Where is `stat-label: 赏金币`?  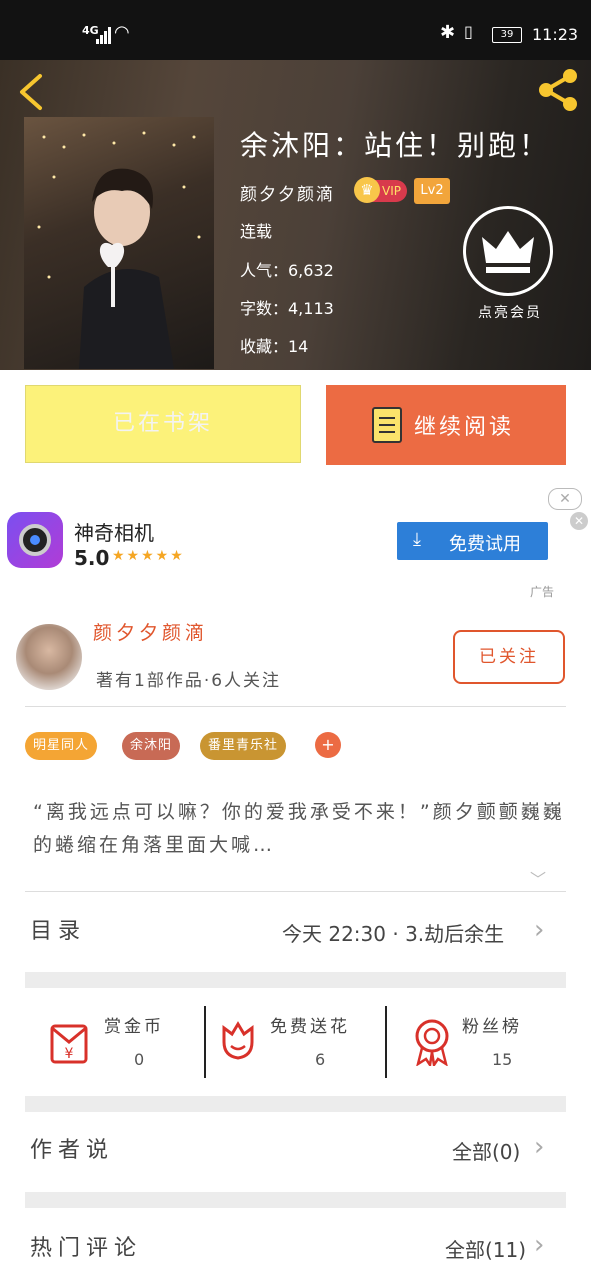
stat-label: 赏金币 is located at coordinates (134, 1027).